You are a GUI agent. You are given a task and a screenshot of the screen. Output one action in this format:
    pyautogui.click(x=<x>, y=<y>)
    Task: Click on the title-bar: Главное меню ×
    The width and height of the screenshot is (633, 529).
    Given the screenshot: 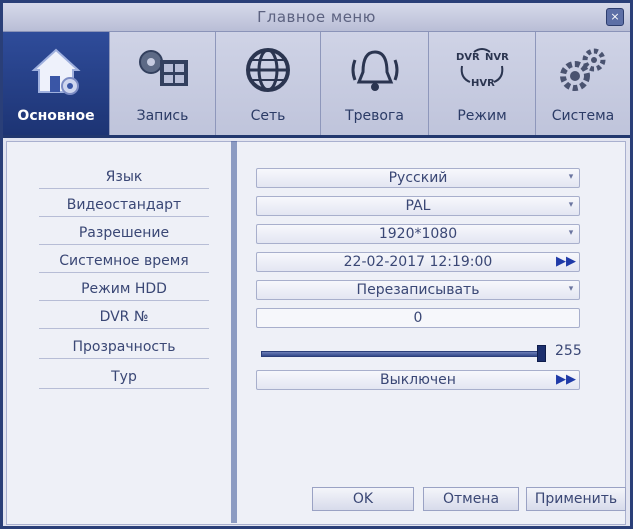 What is the action you would take?
    pyautogui.click(x=316, y=17)
    